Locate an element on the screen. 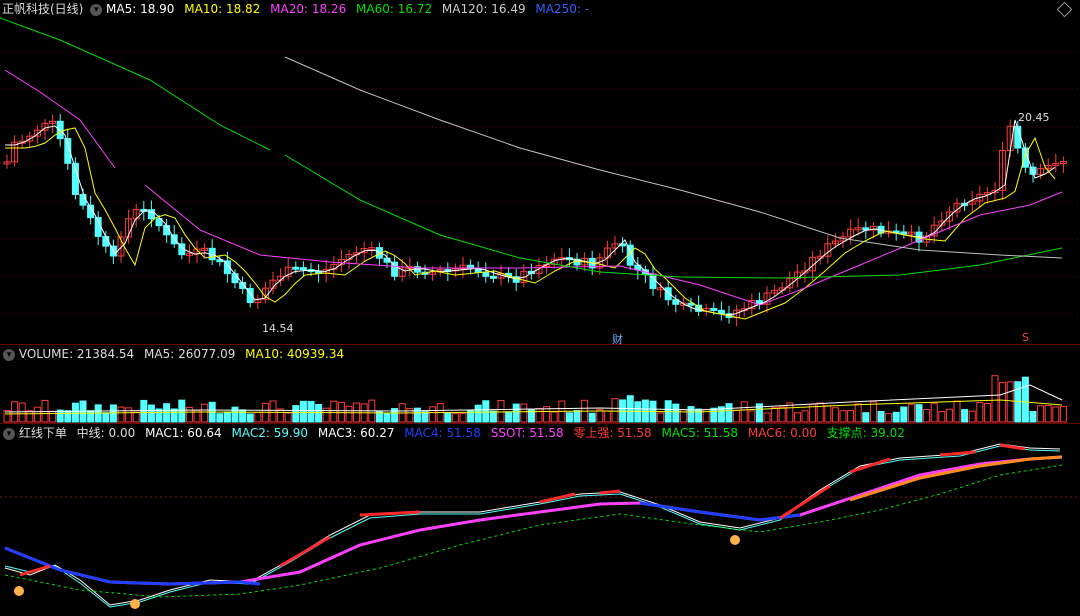 Image resolution: width=1080 pixels, height=616 pixels. s-marker: S is located at coordinates (1025, 337).